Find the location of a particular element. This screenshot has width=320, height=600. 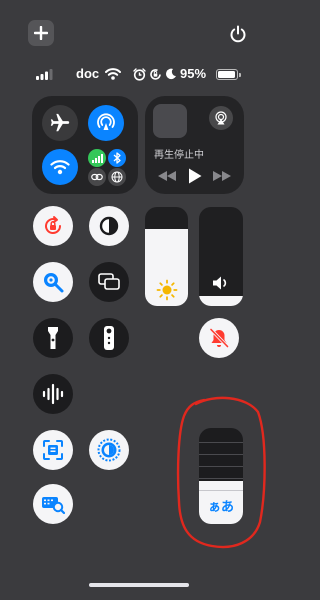

vpn-toggle is located at coordinates (117, 177).